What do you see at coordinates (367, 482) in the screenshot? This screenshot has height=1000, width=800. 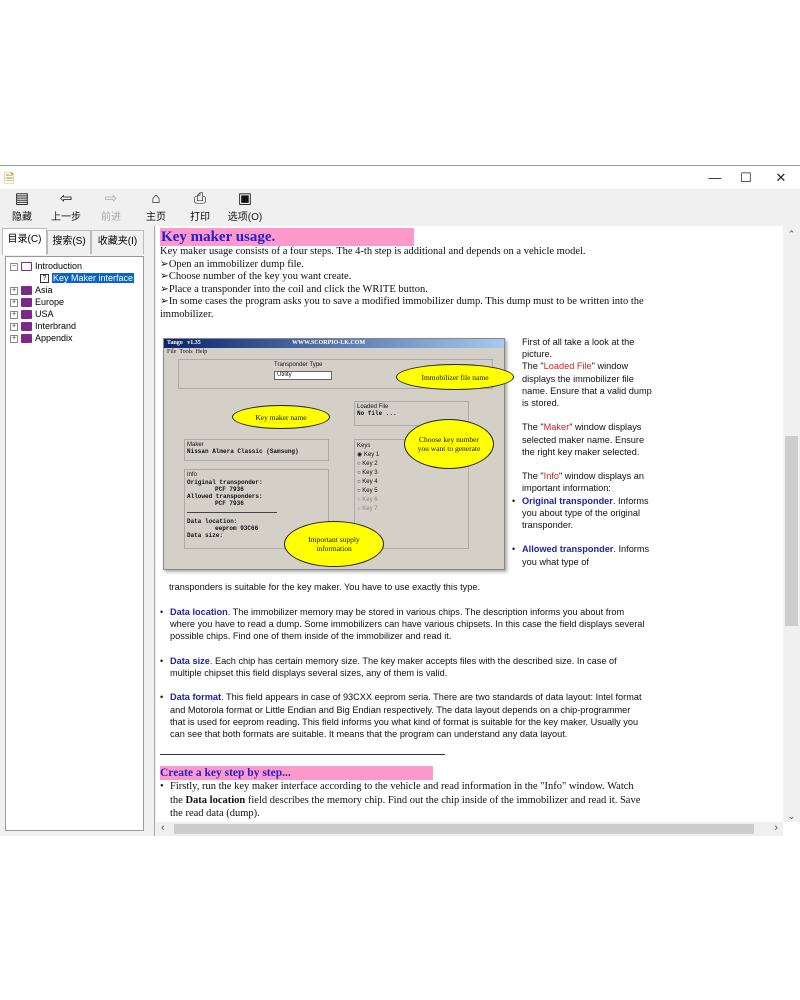 I see `key-option: ○ Key 4` at bounding box center [367, 482].